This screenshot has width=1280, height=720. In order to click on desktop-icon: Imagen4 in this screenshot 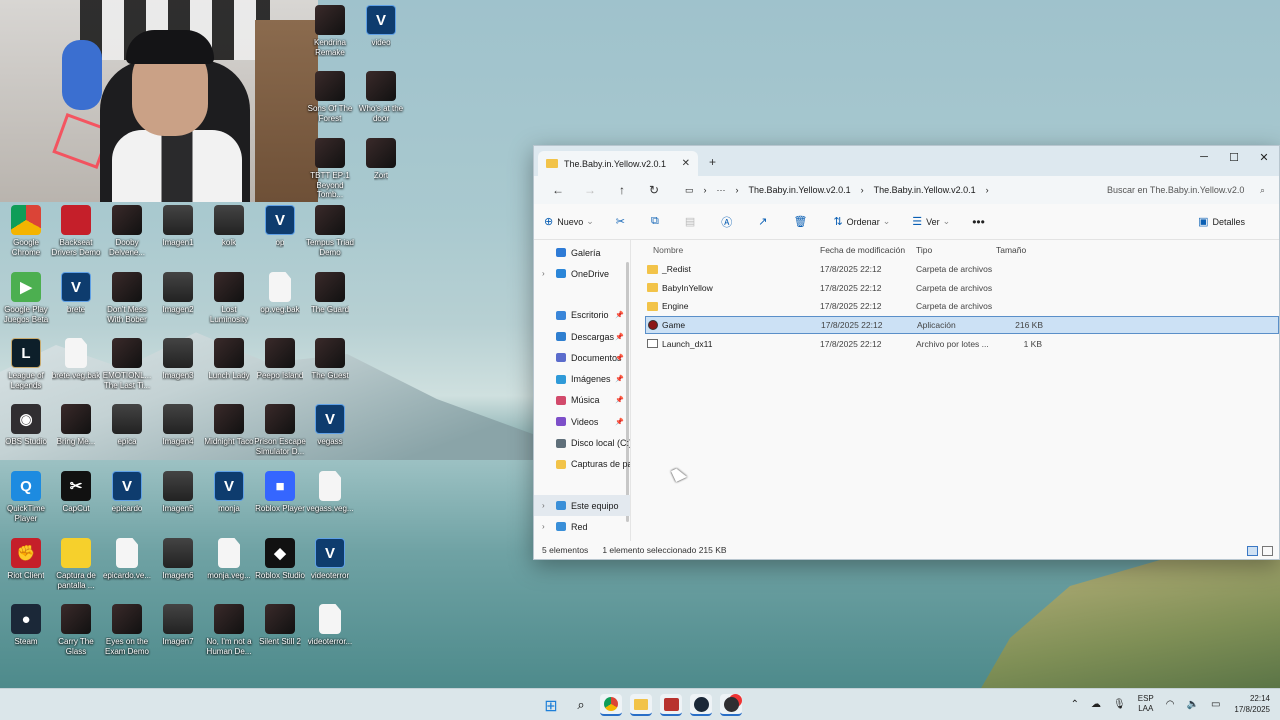, I will do `click(178, 425)`.